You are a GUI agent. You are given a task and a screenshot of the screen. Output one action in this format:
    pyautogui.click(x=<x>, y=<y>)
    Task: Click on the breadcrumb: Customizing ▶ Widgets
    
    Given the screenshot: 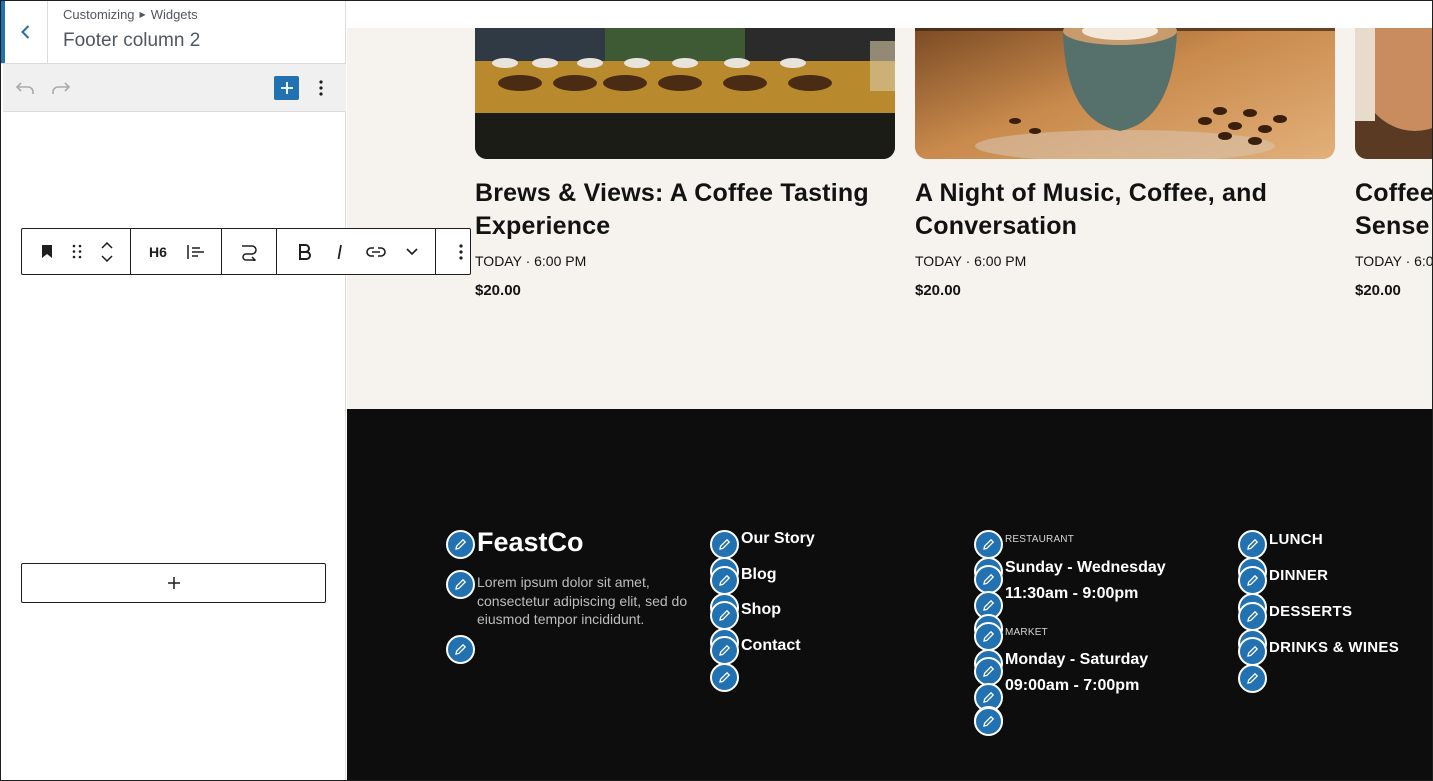 What is the action you would take?
    pyautogui.click(x=130, y=14)
    